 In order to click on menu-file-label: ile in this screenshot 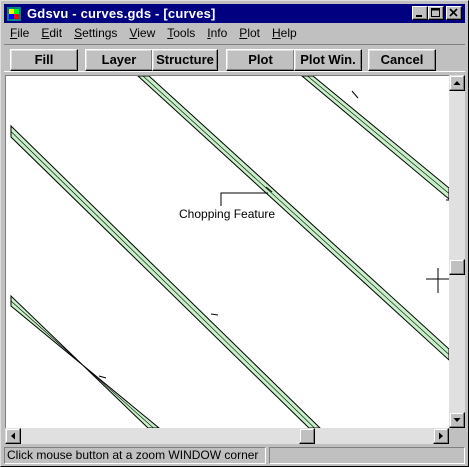, I will do `click(23, 33)`.